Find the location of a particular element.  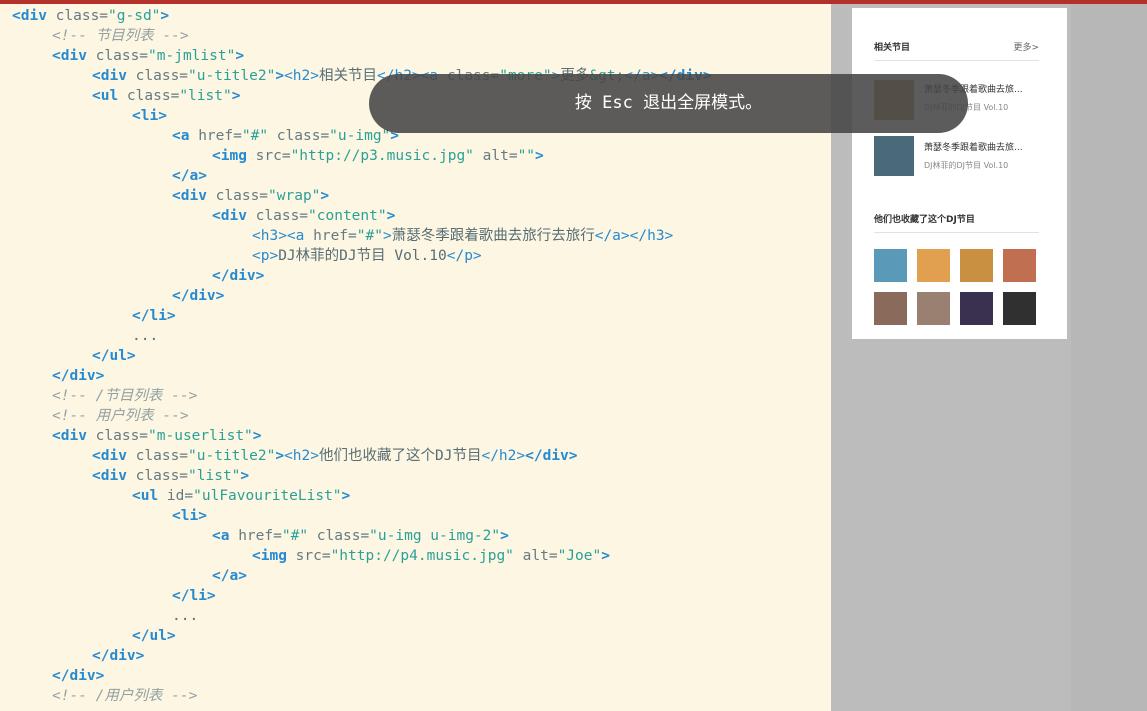

code-line: <div class="content"> is located at coordinates (303, 216).